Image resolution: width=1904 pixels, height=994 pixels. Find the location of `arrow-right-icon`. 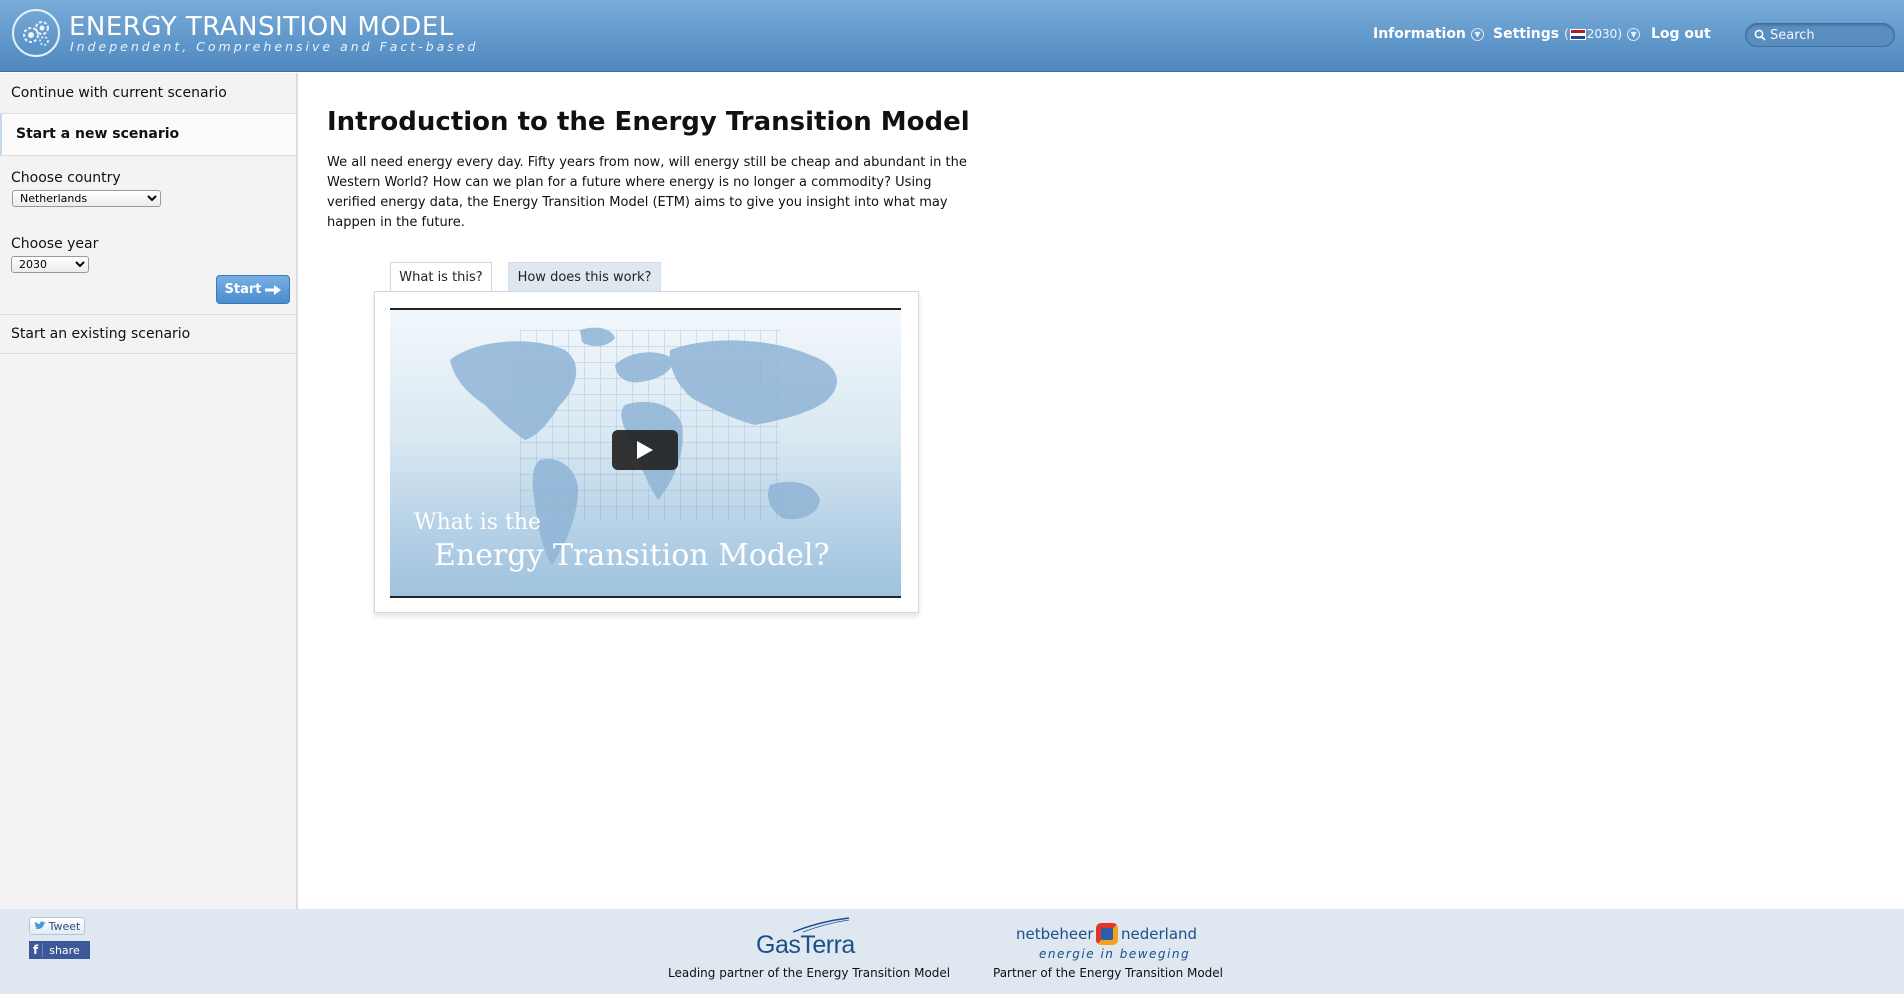

arrow-right-icon is located at coordinates (273, 289).